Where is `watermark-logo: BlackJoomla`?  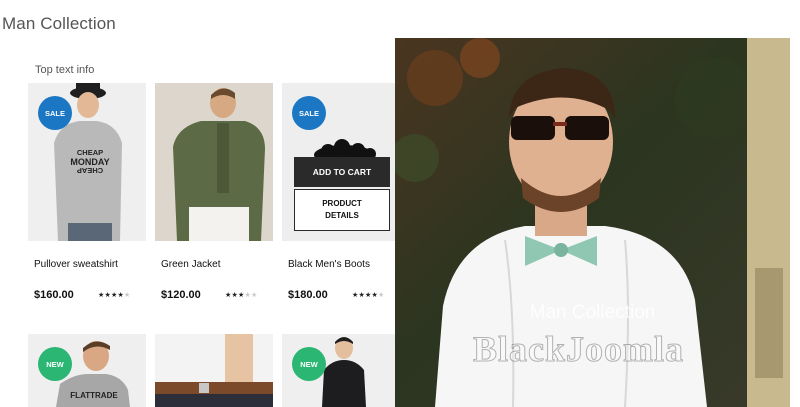
watermark-logo: BlackJoomla is located at coordinates (578, 349).